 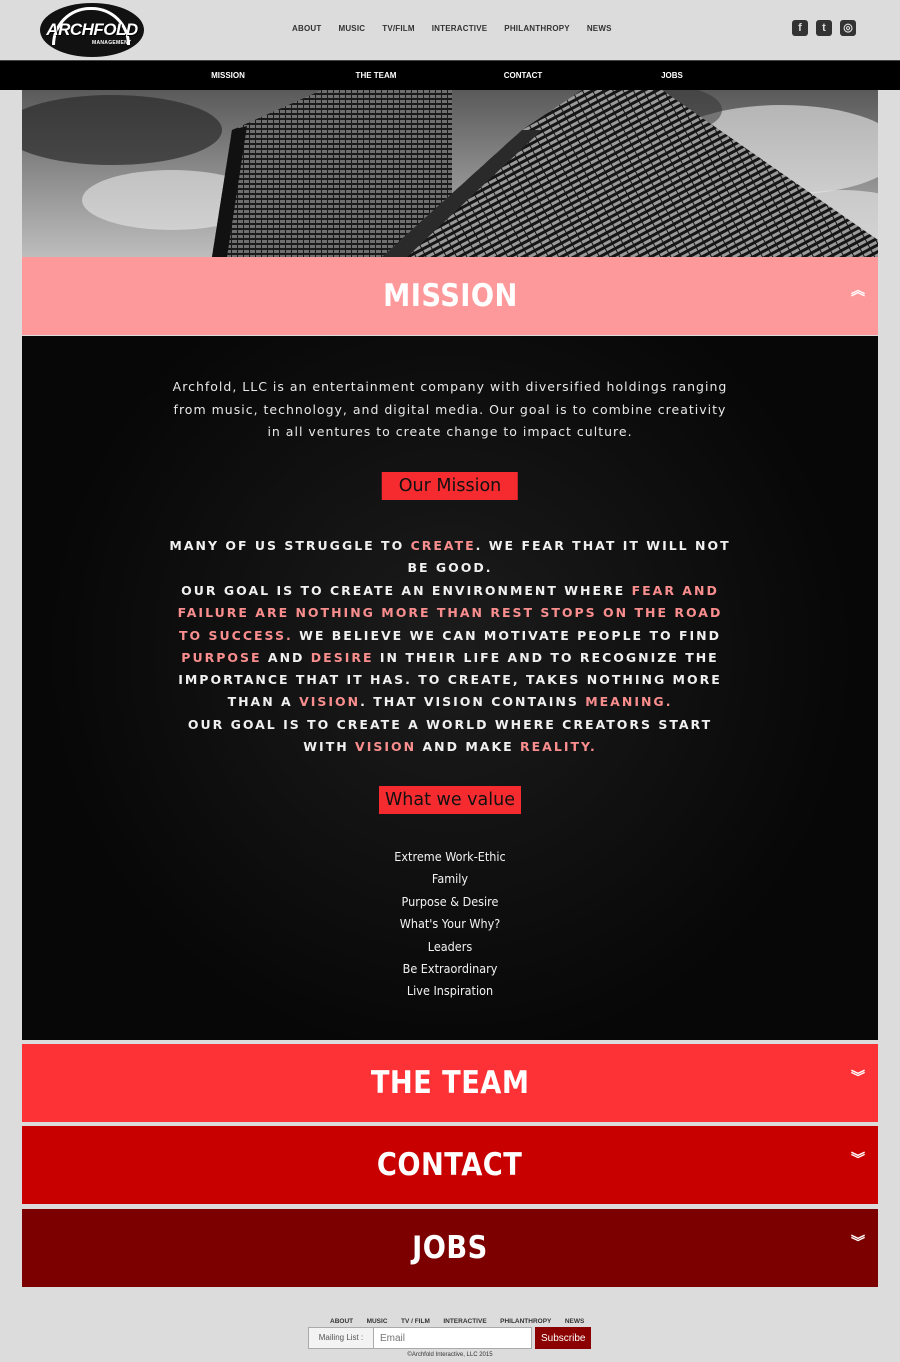 I want to click on jobs-title: JOBS, so click(x=450, y=1248).